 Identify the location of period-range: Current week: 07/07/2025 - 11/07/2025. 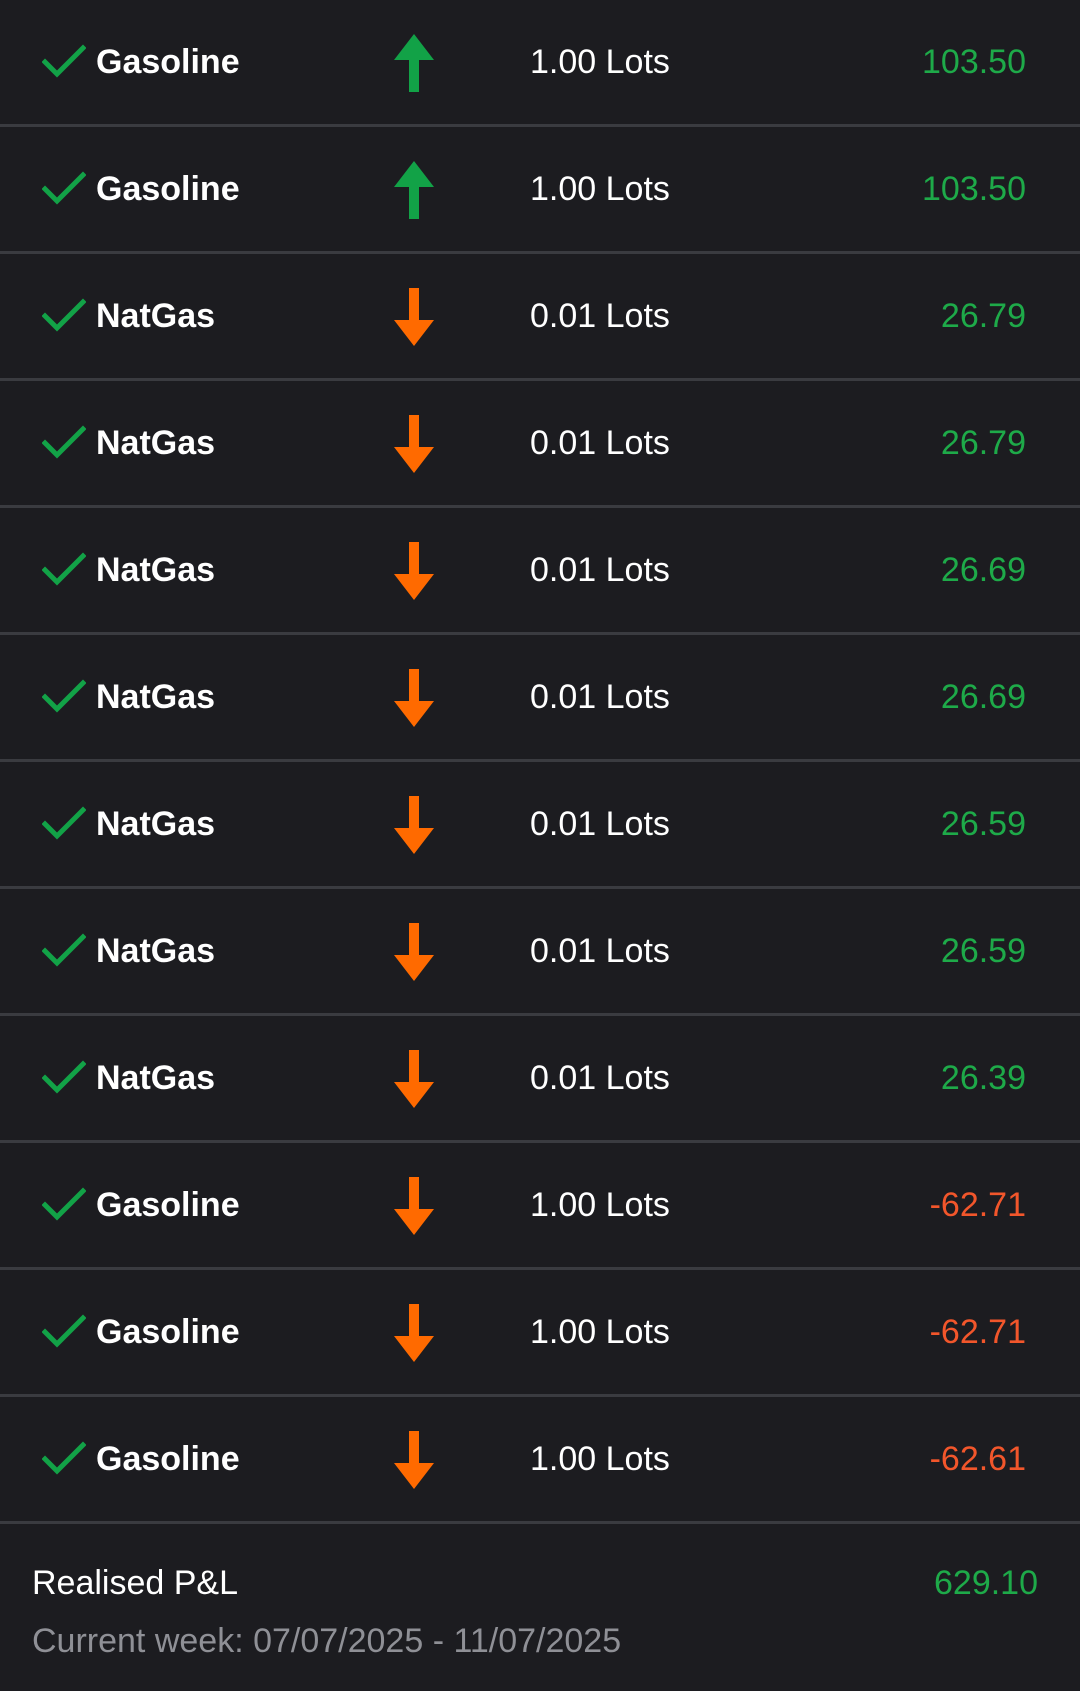
(327, 1641).